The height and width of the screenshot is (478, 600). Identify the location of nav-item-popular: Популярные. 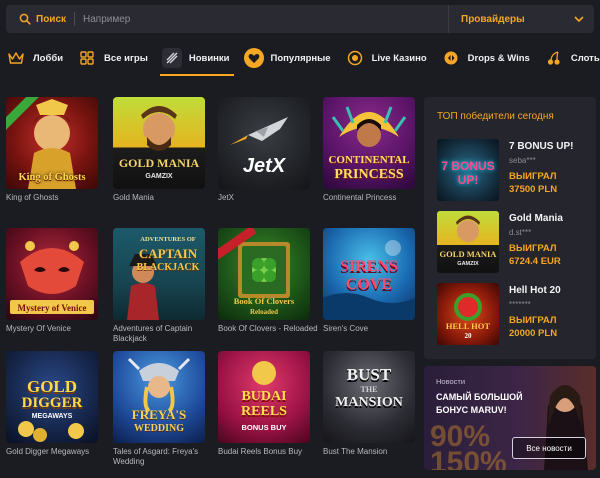
(288, 58).